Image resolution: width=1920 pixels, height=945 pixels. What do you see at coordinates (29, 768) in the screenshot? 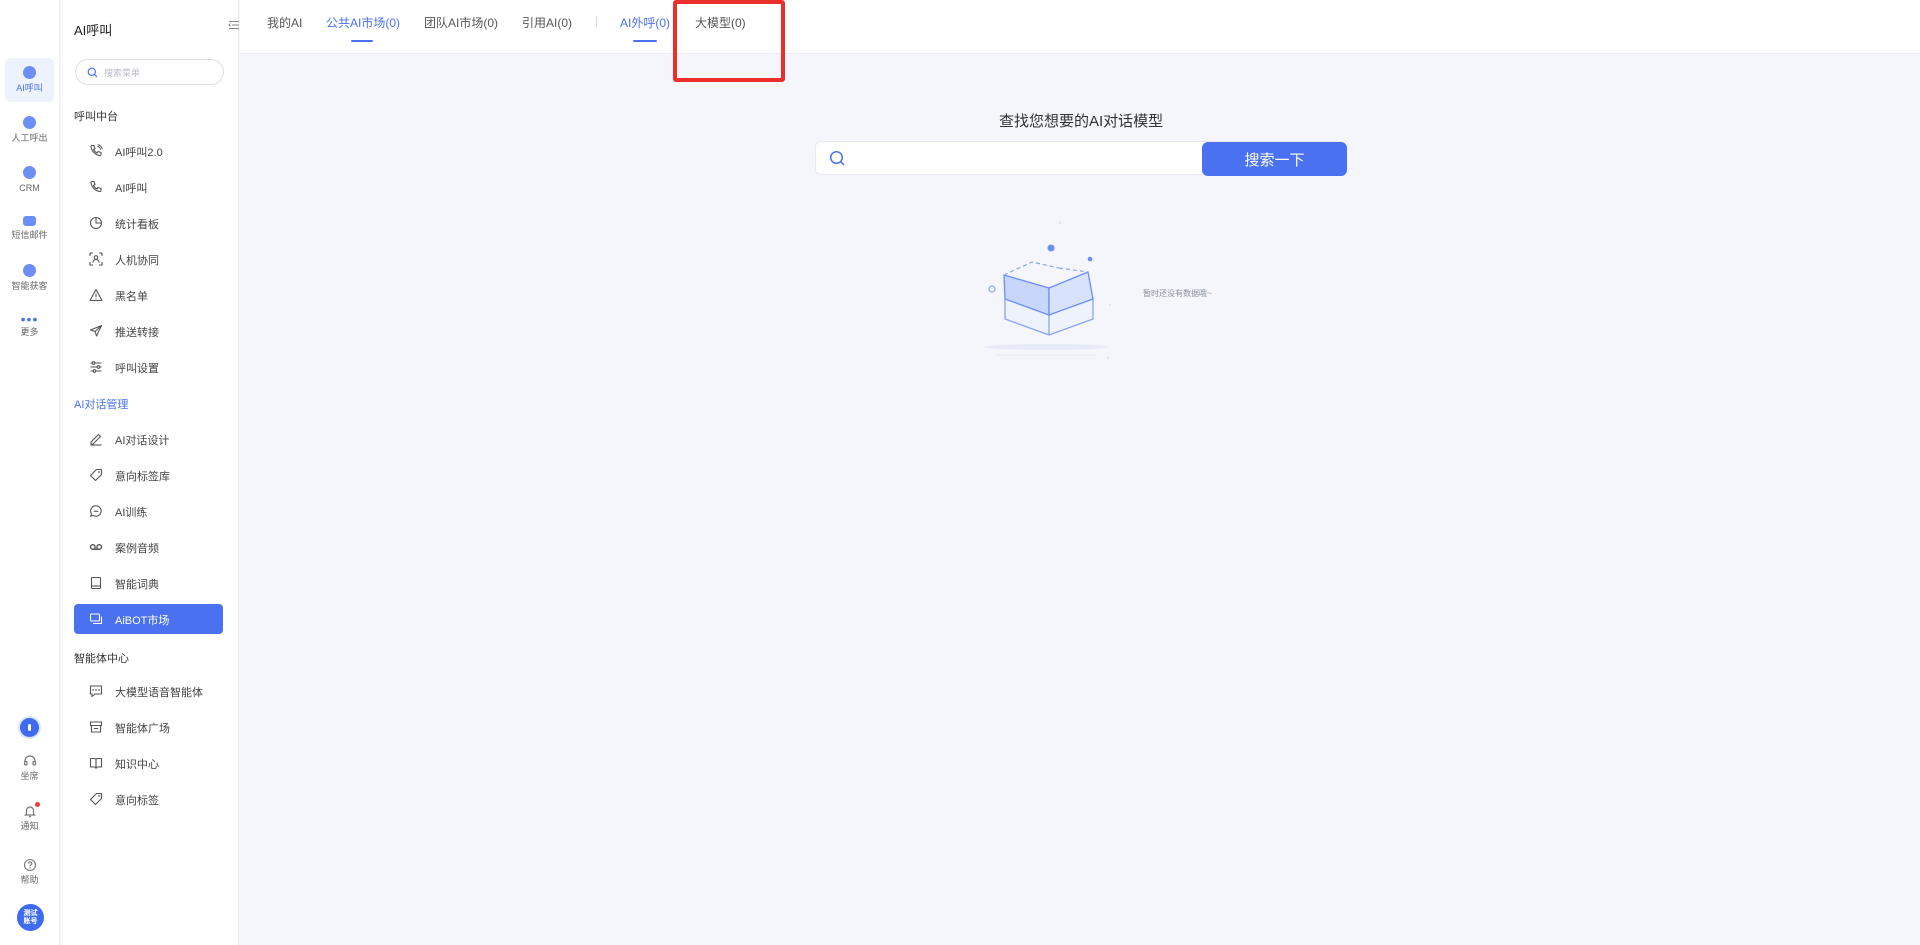
I see `rail-item-seat: 坐席` at bounding box center [29, 768].